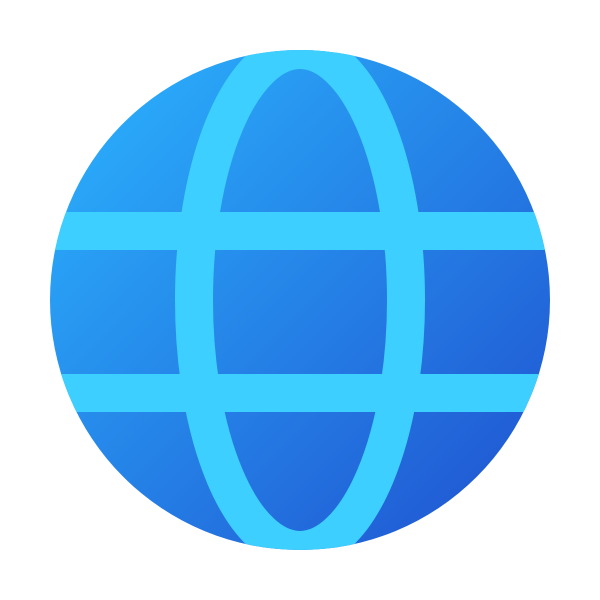 The height and width of the screenshot is (600, 600). Describe the element at coordinates (300, 393) in the screenshot. I see `latitude-line-bottom` at that location.